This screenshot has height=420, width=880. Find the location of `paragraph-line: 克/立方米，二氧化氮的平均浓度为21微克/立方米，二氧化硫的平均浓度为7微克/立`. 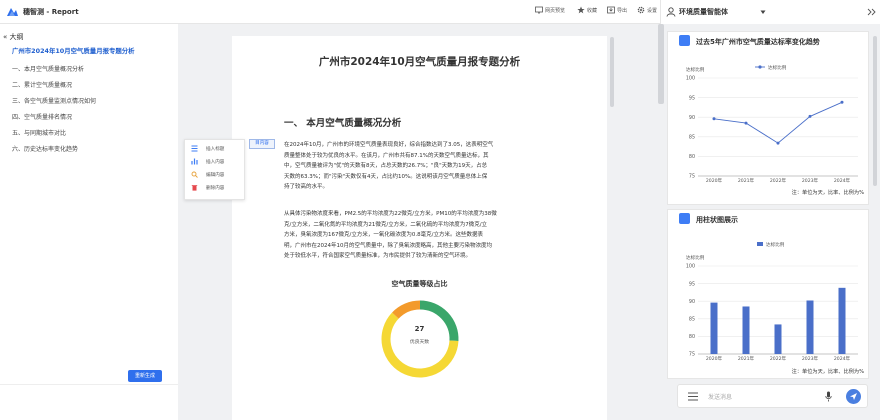

paragraph-line: 克/立方米，二氧化氮的平均浓度为21微克/立方米，二氧化硫的平均浓度为7微克/立 is located at coordinates (386, 224).